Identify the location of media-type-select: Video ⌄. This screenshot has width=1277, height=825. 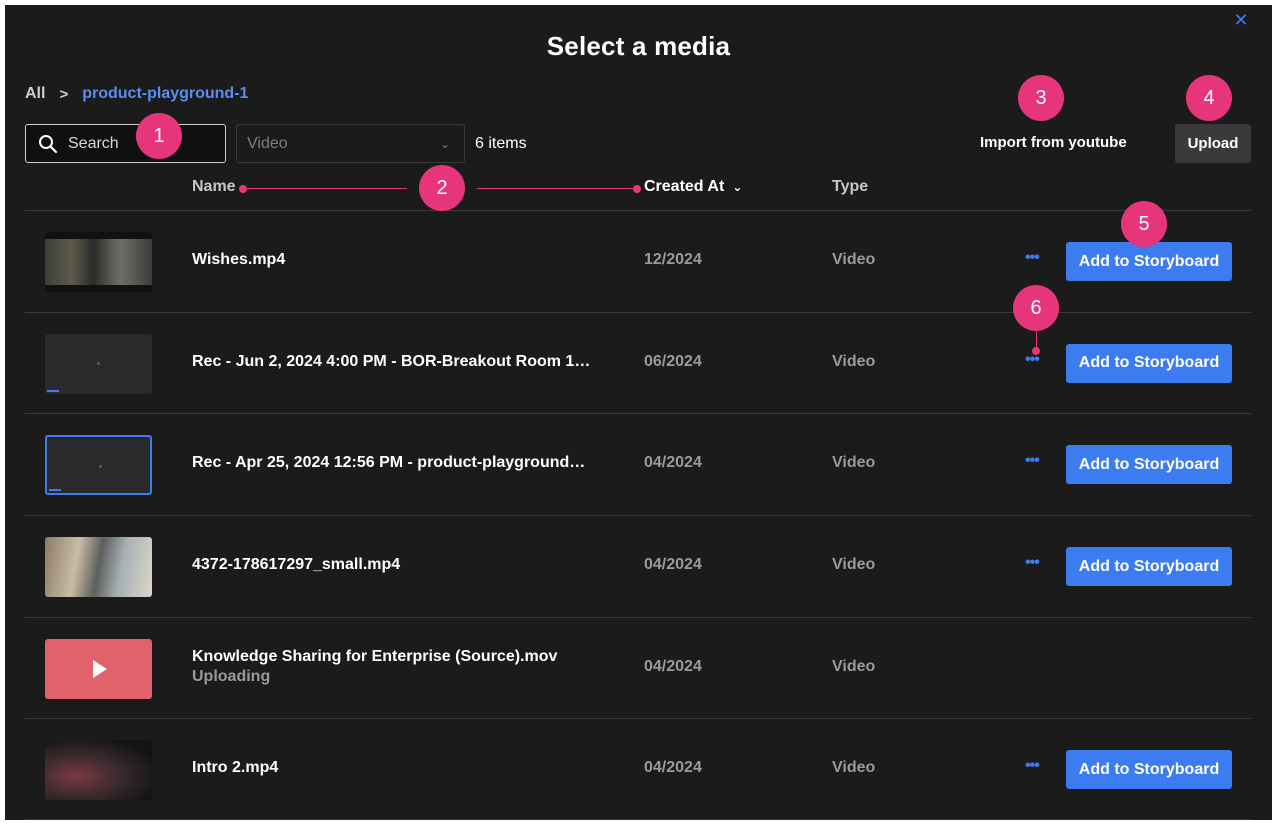
(350, 143).